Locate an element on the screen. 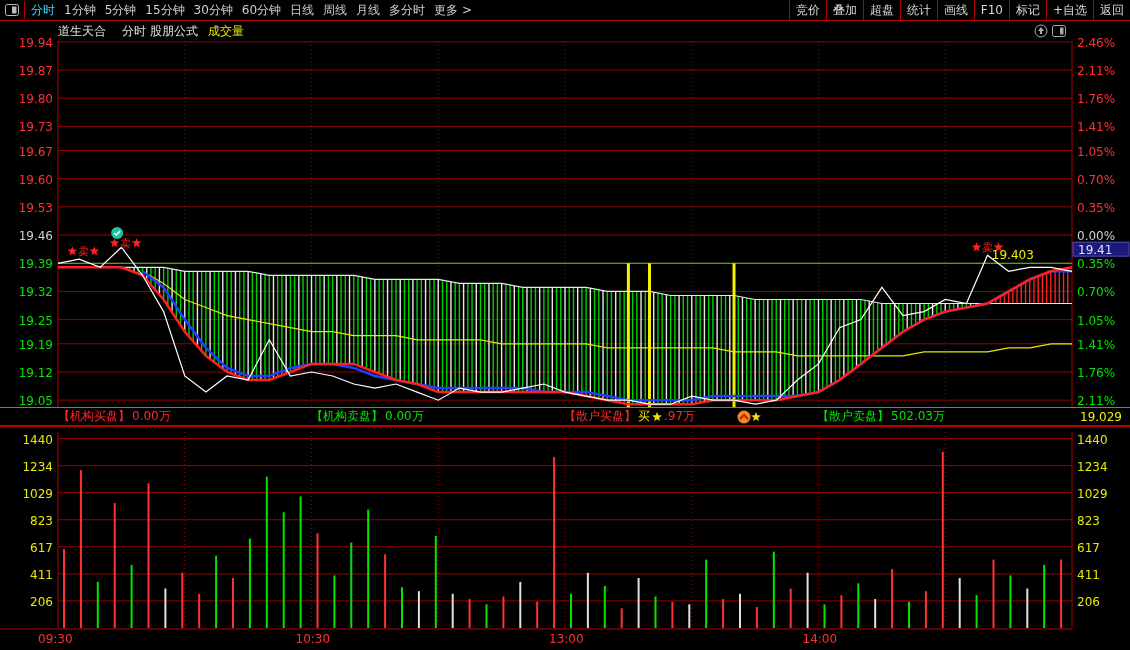 The height and width of the screenshot is (650, 1130). flow-value: 502.03万 is located at coordinates (918, 416).